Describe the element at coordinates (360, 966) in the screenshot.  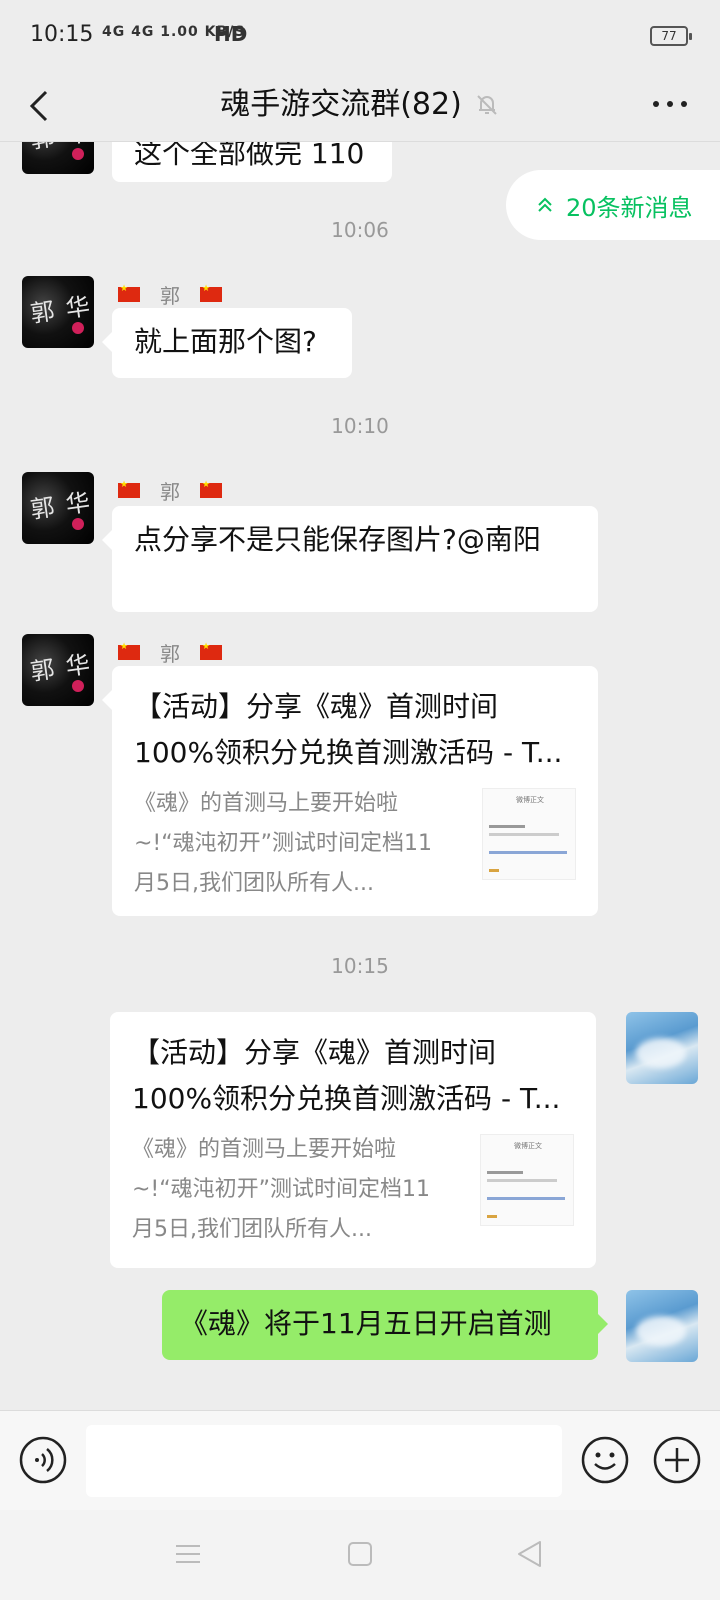
I see `timestamp: 10:15` at that location.